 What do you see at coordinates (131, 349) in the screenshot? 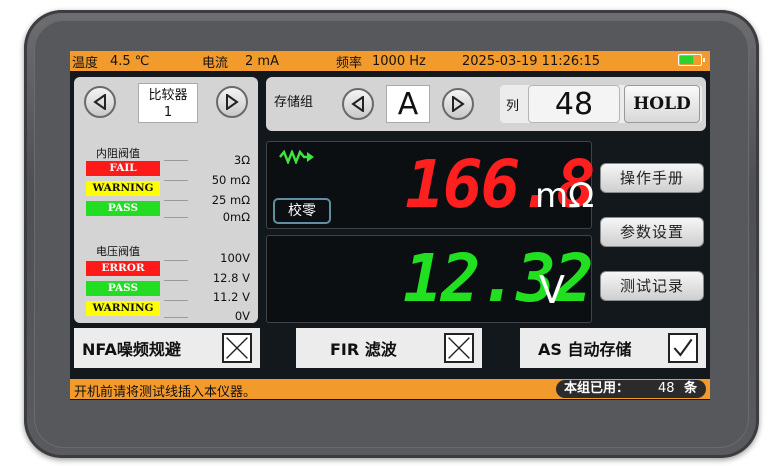
I see `nfa-label: NFA噪频规避` at bounding box center [131, 349].